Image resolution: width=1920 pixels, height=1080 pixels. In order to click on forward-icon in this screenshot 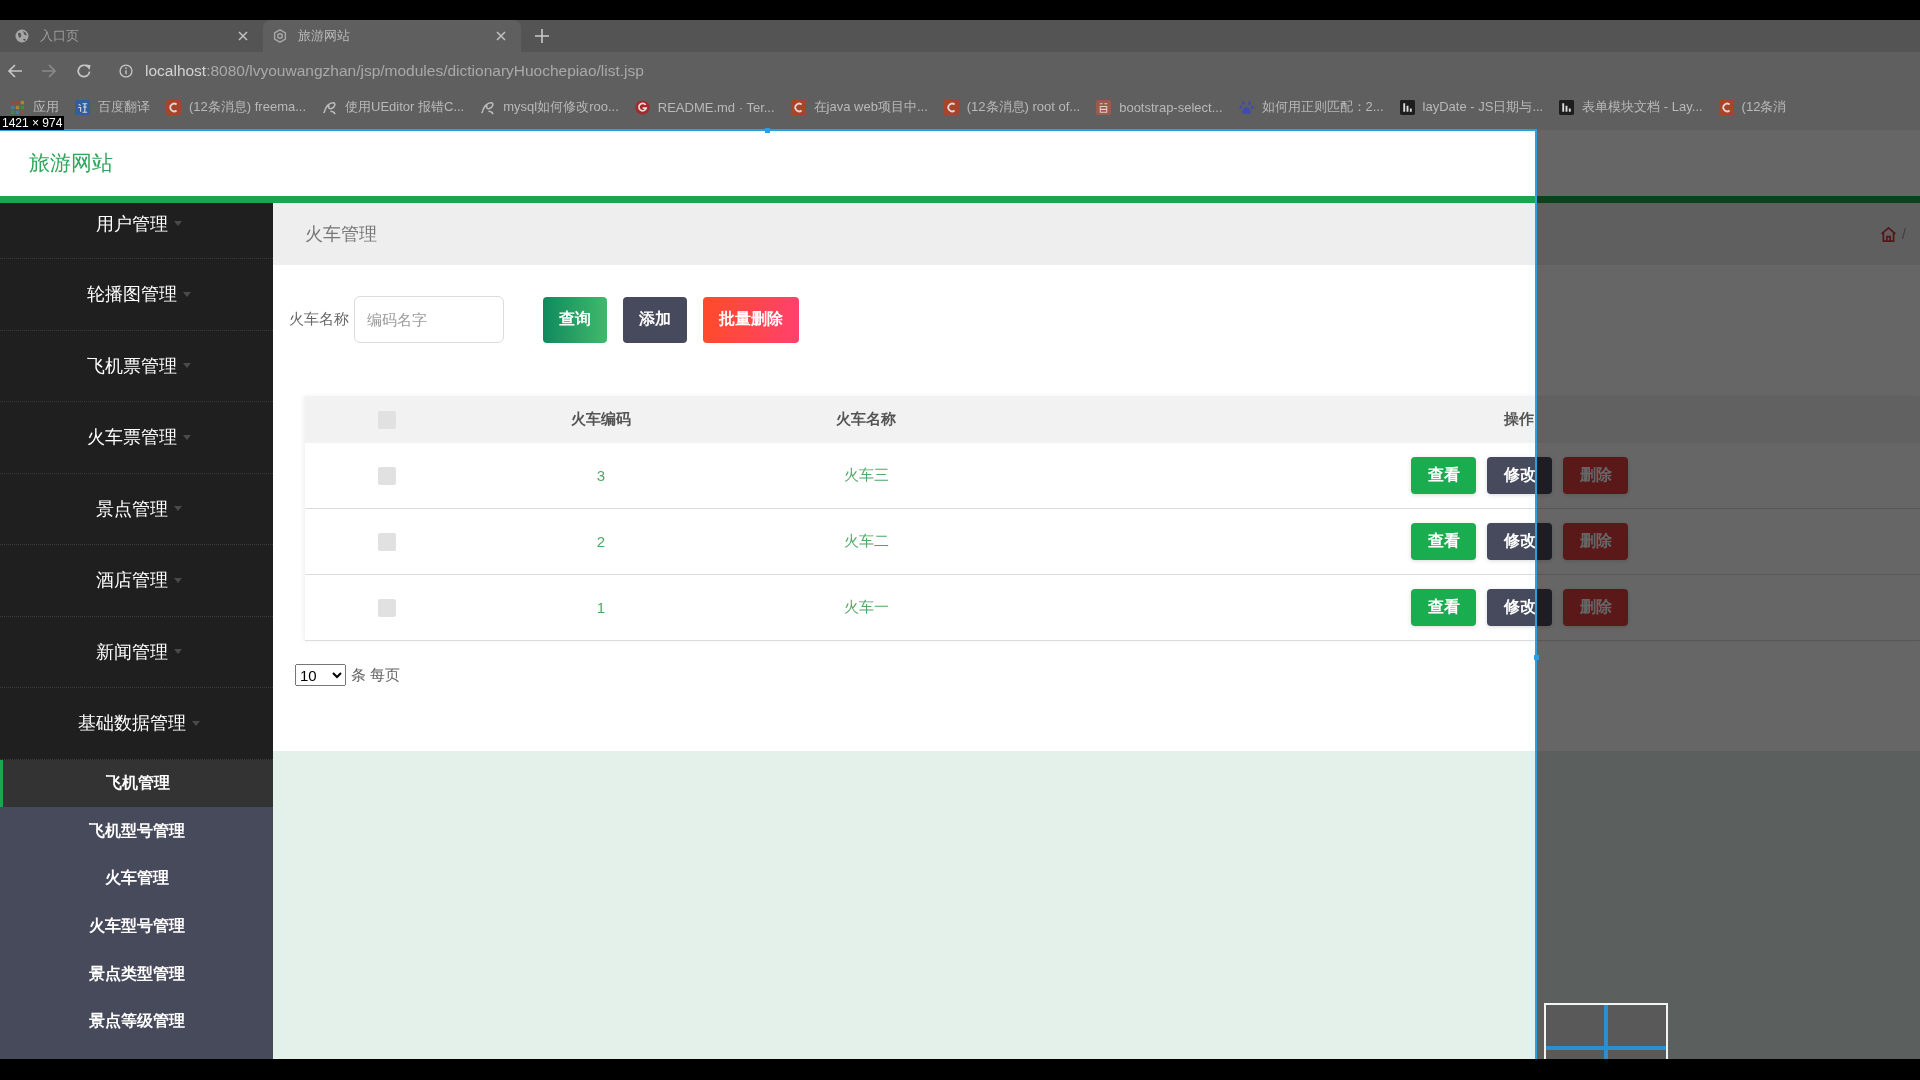, I will do `click(49, 71)`.